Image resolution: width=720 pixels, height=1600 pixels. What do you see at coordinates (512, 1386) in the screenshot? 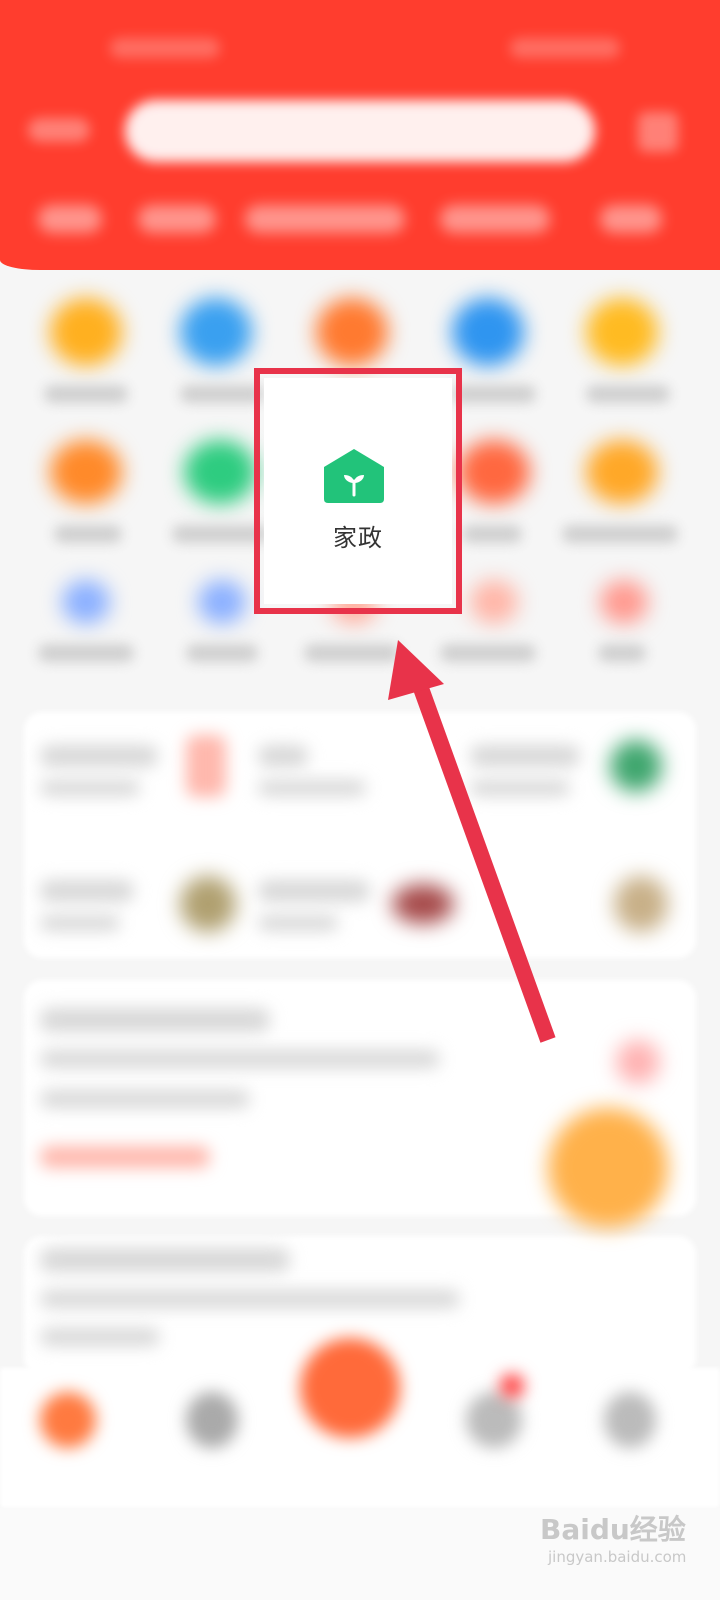
I see `notification-badge` at bounding box center [512, 1386].